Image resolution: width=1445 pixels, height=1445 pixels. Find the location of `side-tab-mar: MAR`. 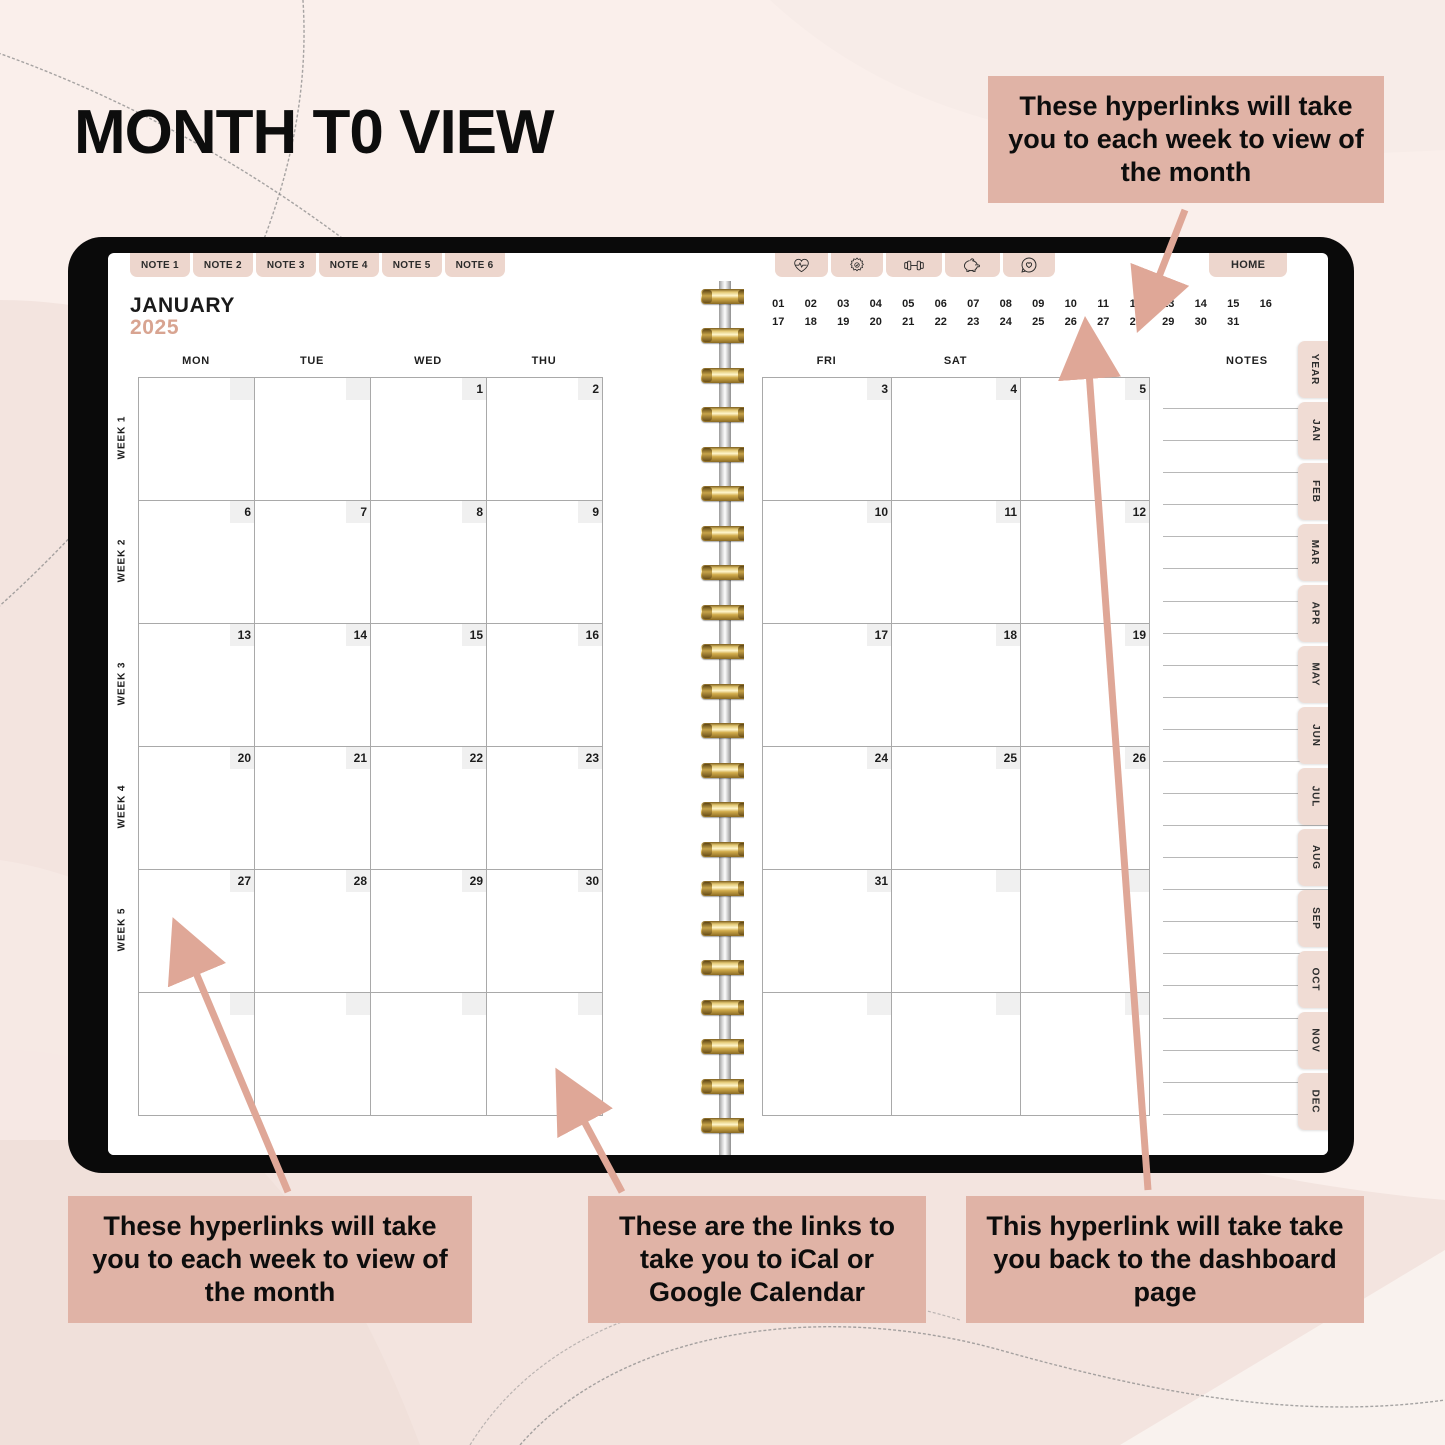

side-tab-mar: MAR is located at coordinates (1313, 552).